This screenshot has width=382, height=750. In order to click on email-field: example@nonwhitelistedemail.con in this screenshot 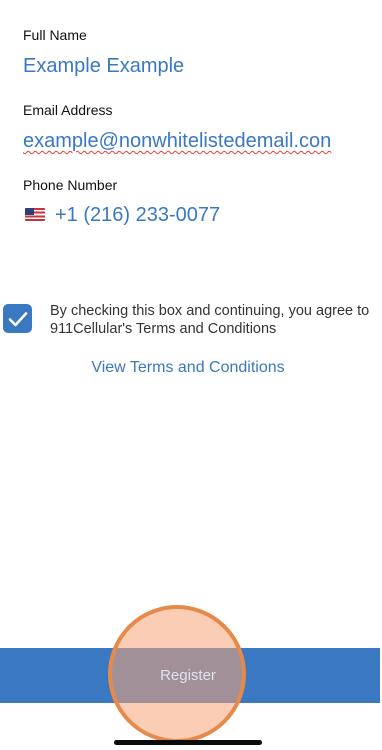, I will do `click(177, 141)`.